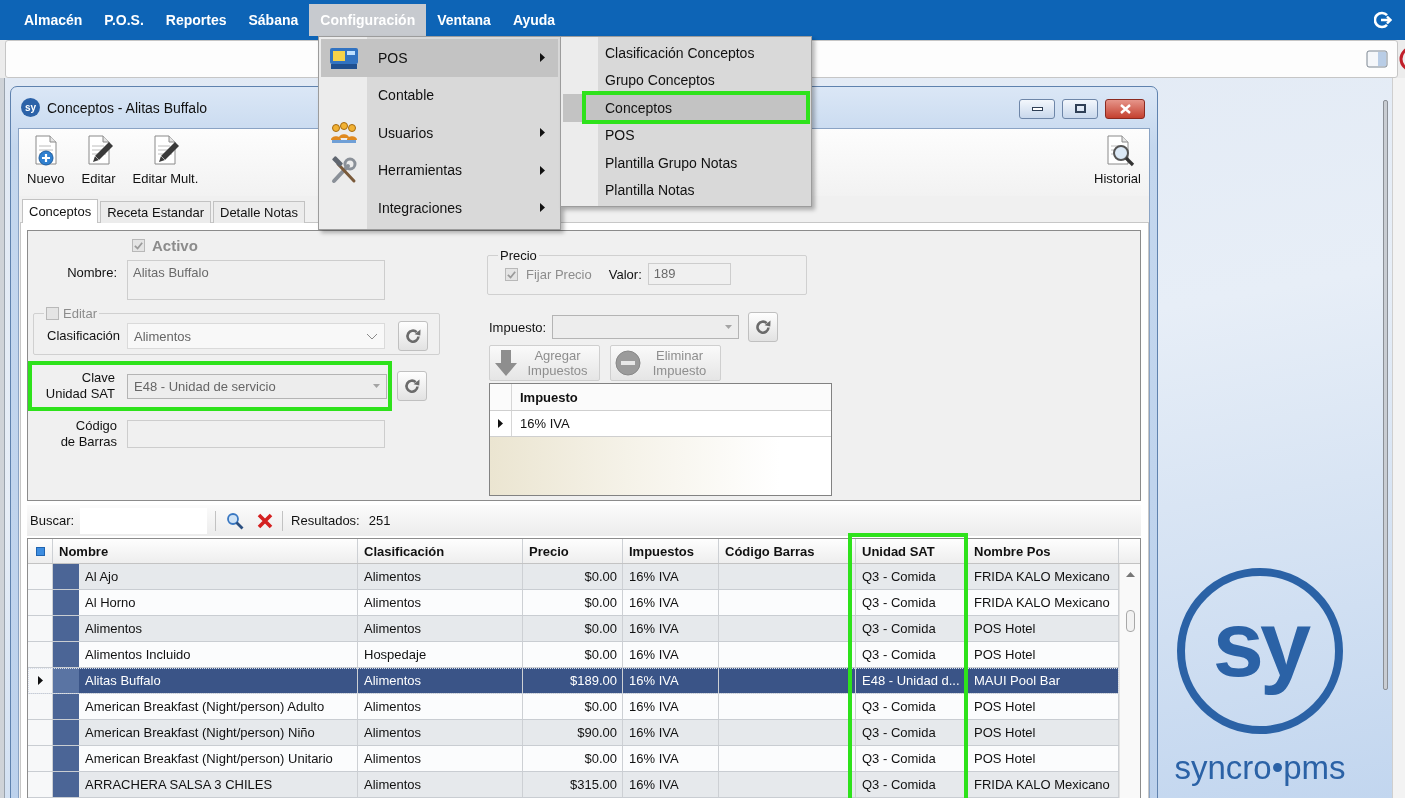 The width and height of the screenshot is (1405, 798). What do you see at coordinates (439, 170) in the screenshot?
I see `menu-item: Herramientas` at bounding box center [439, 170].